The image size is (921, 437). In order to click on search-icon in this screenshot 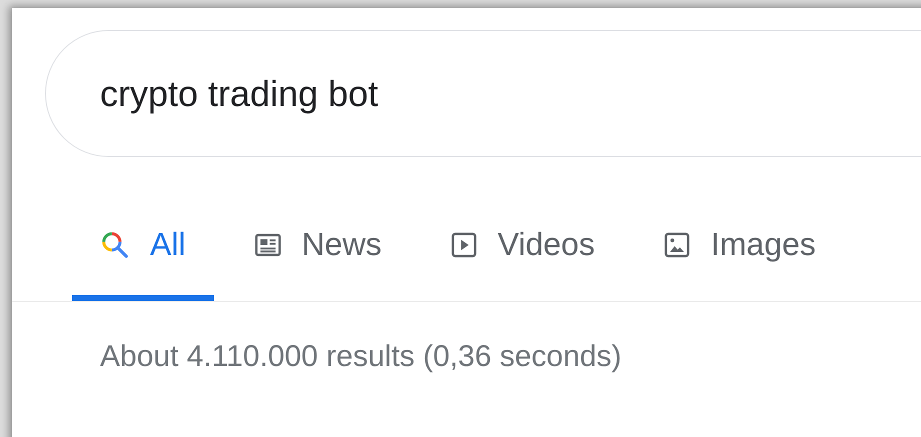, I will do `click(115, 245)`.